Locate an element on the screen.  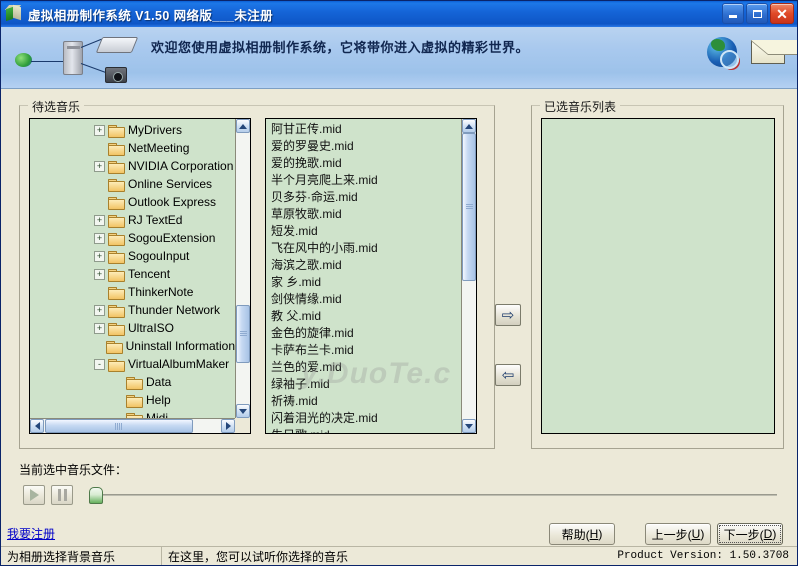
music-file-item: 金色的旋律.mid is located at coordinates (364, 333).